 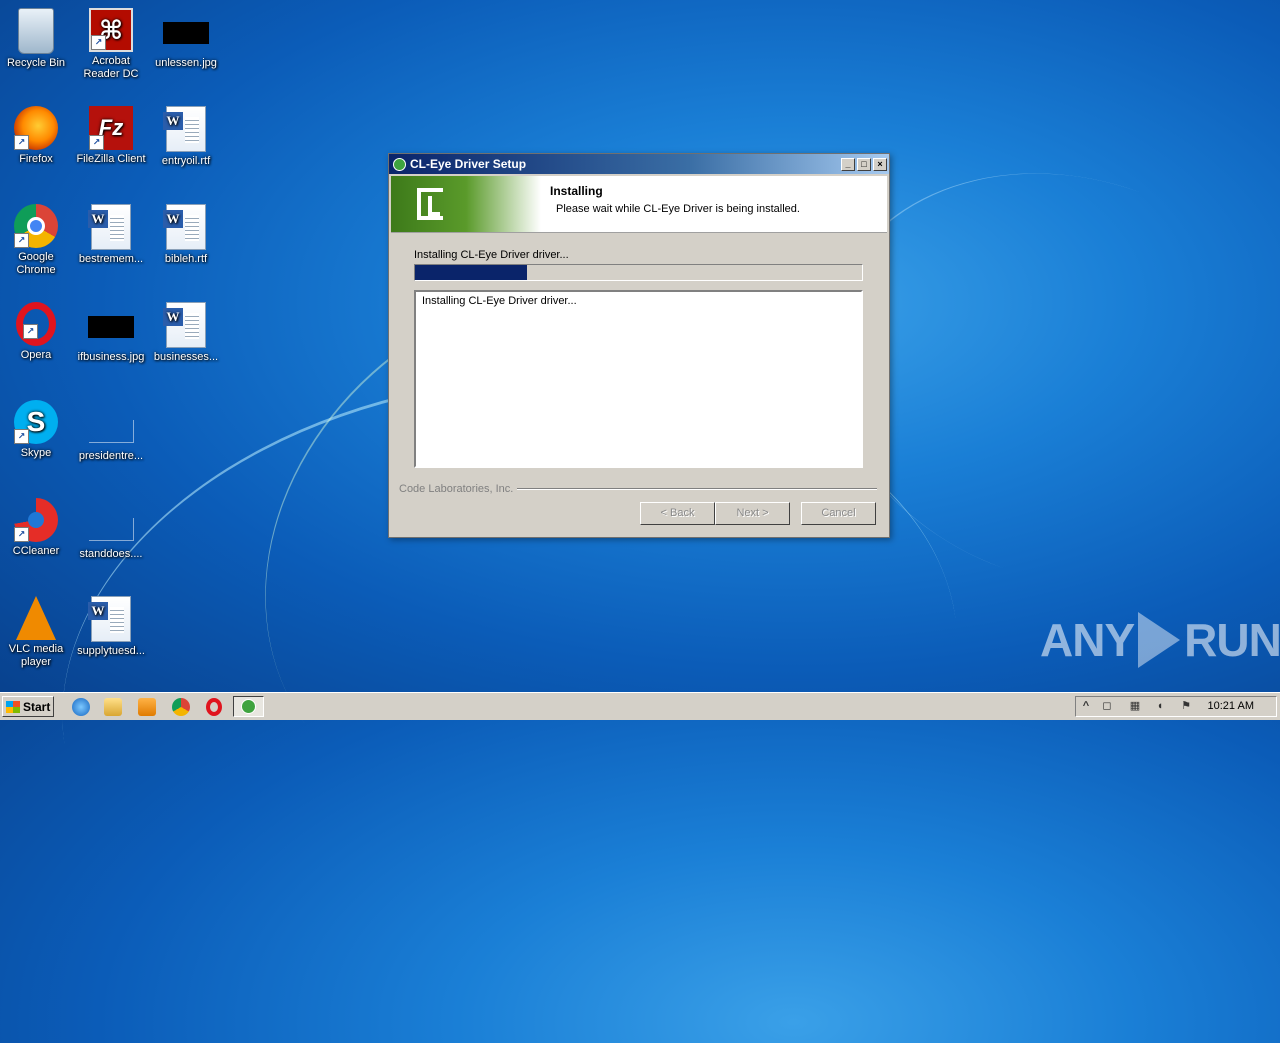 I want to click on action-center-icon: ◻, so click(x=1107, y=706).